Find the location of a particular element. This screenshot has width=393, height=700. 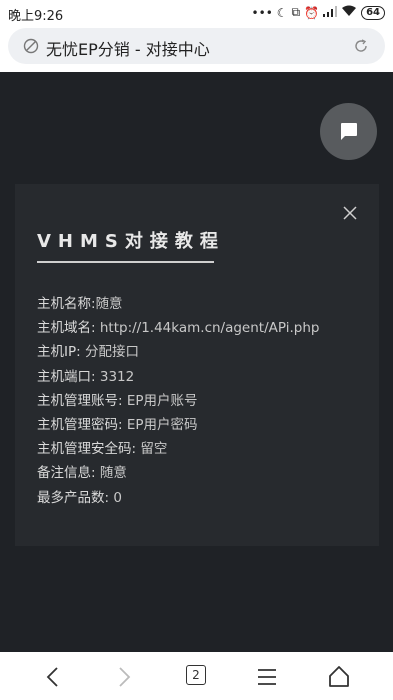

config-label: 主机端口: is located at coordinates (66, 376).